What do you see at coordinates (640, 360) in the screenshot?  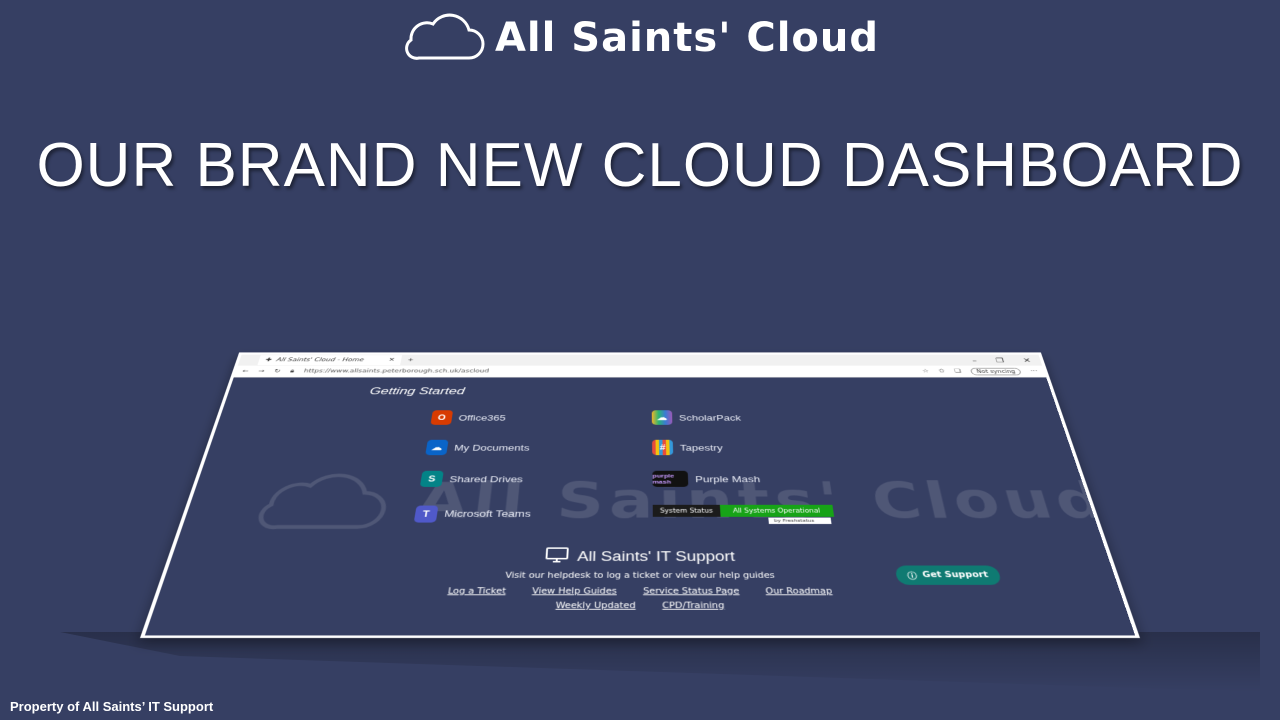 I see `tab-bar: ✚ All Saints' Cloud - Home ✕ + – ❐ ✕` at bounding box center [640, 360].